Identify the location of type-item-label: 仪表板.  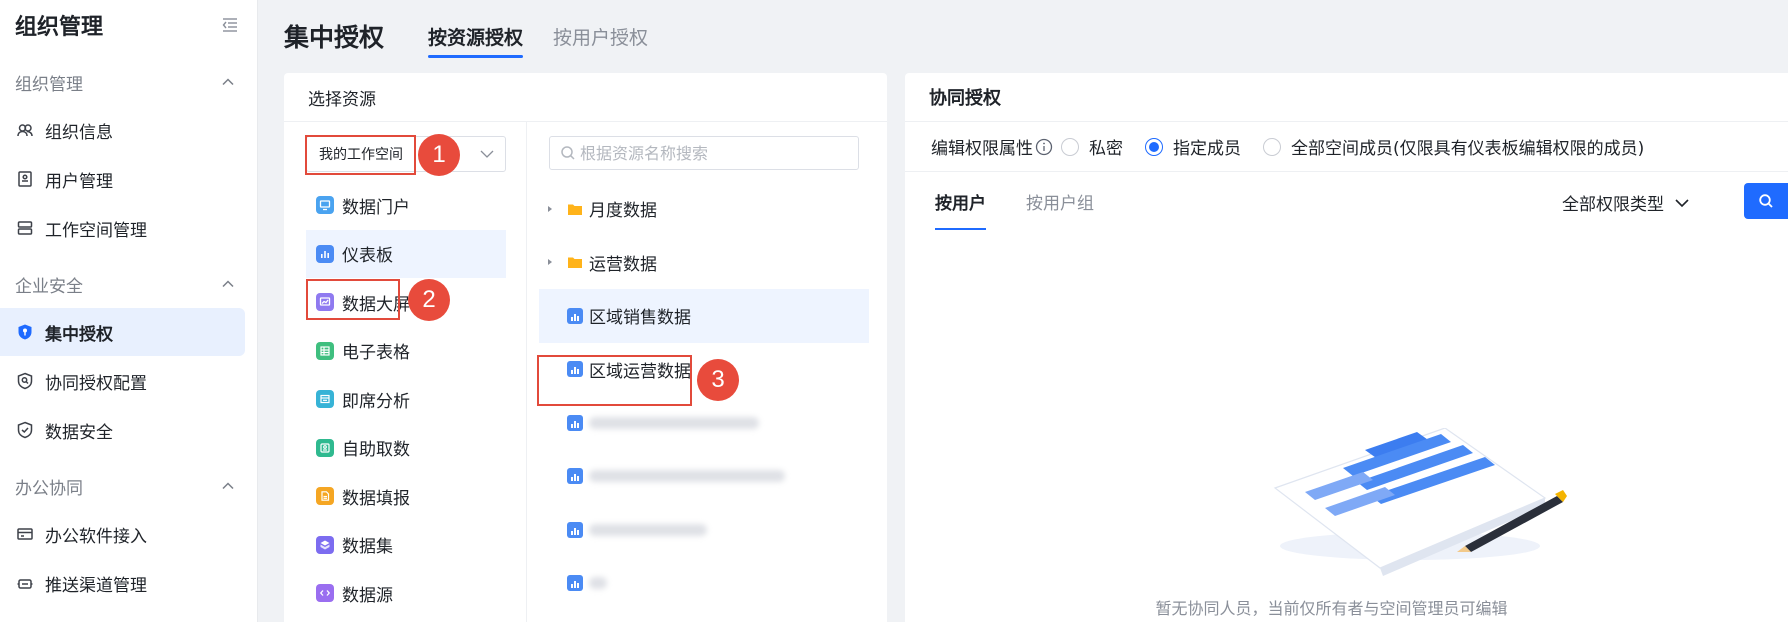
(367, 256).